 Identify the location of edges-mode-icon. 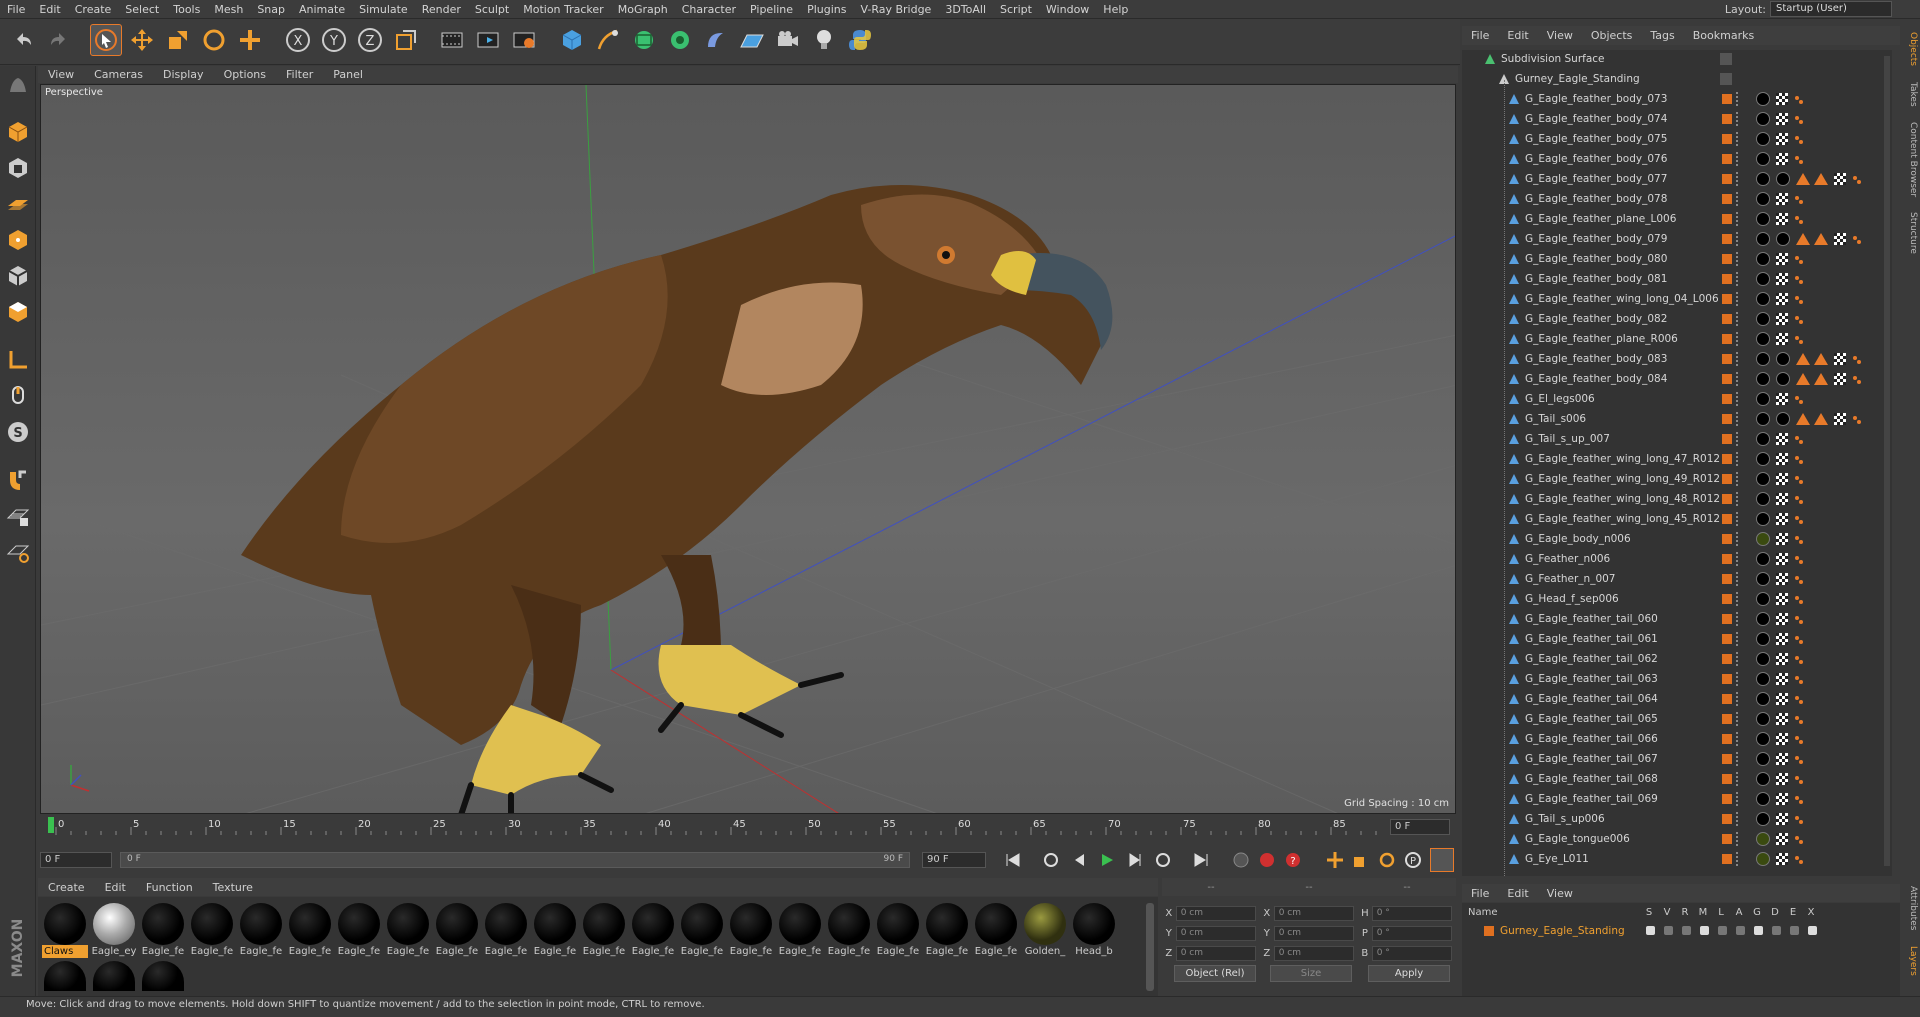
(18, 276).